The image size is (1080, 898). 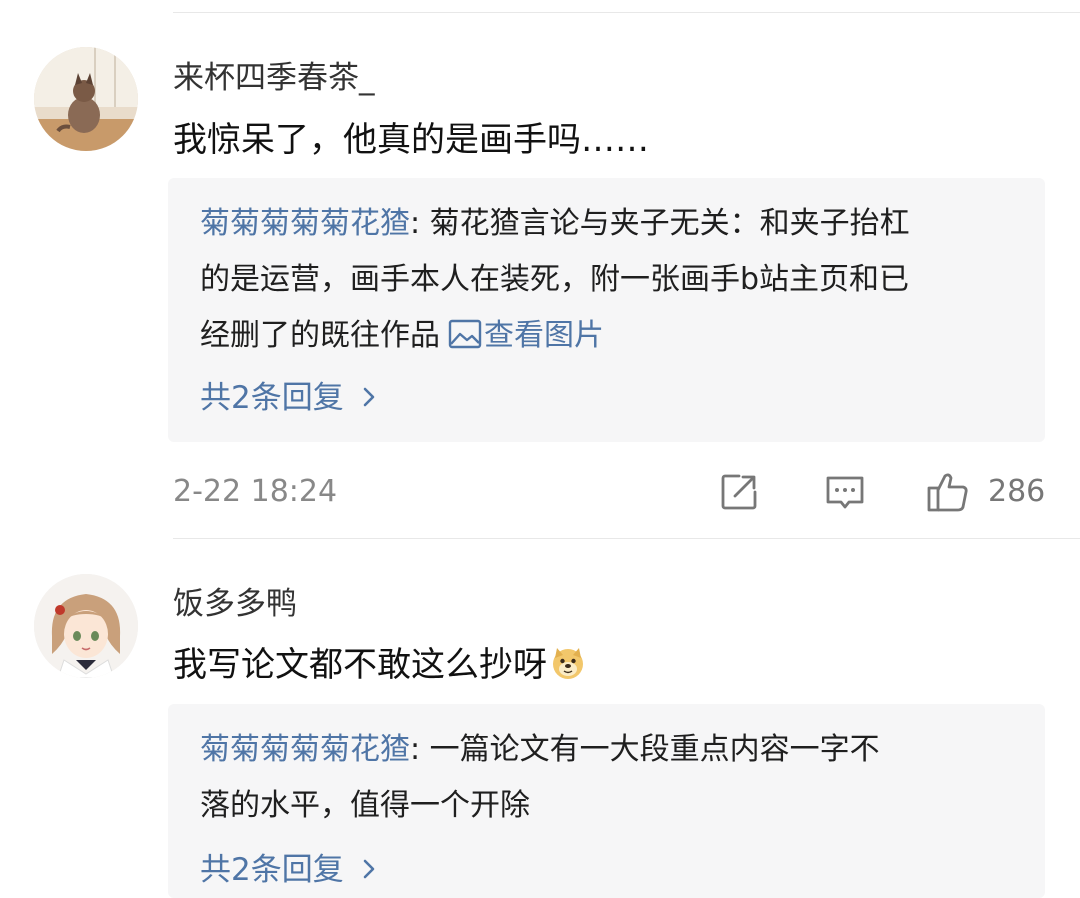 What do you see at coordinates (274, 74) in the screenshot?
I see `username: 来杯四季春茶_` at bounding box center [274, 74].